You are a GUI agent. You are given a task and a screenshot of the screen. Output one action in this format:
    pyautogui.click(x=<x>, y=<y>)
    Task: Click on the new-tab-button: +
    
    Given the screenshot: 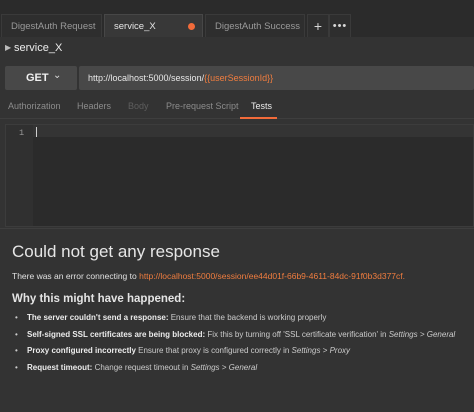 What is the action you would take?
    pyautogui.click(x=318, y=25)
    